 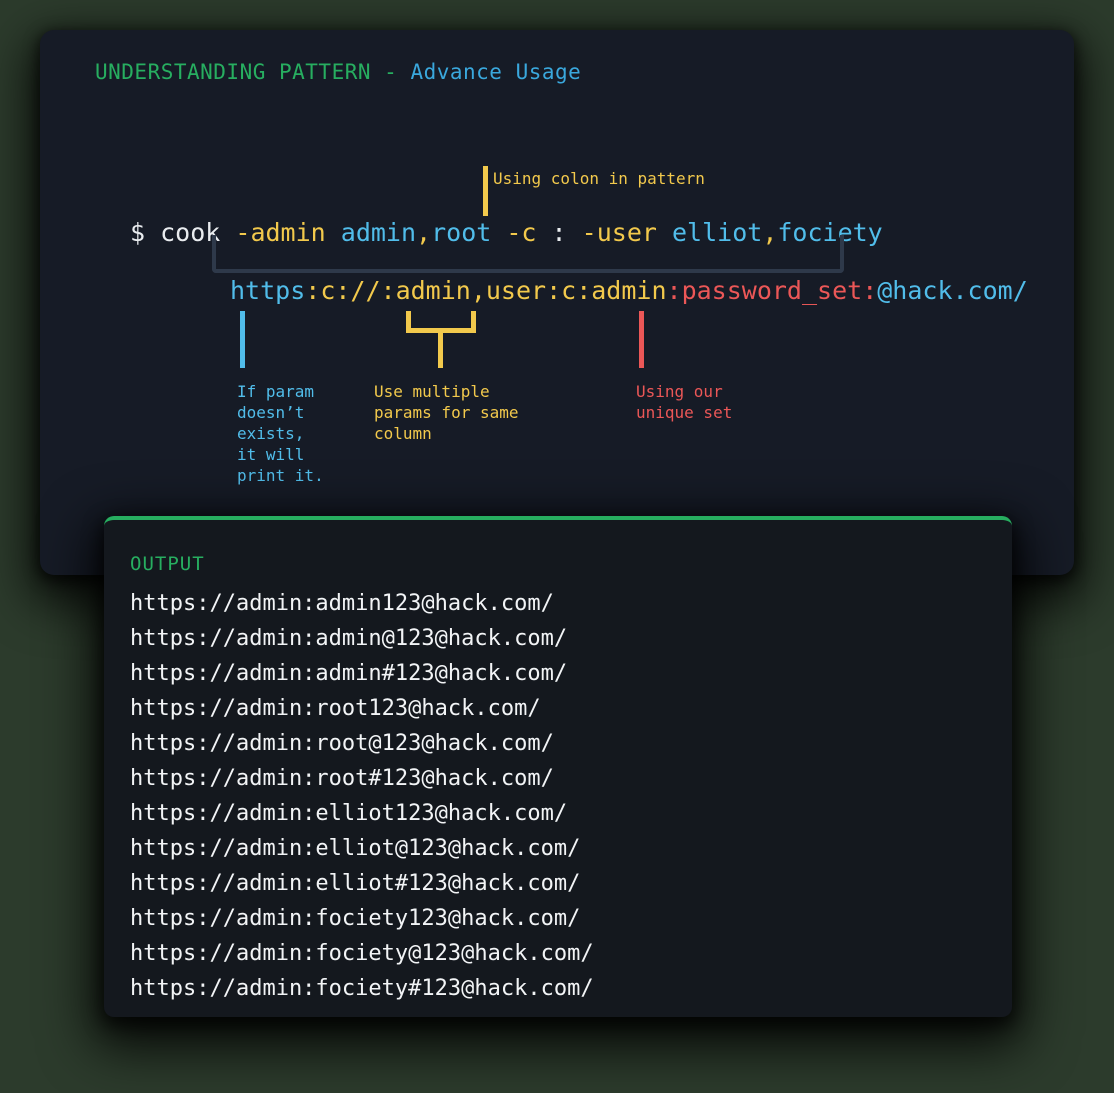 I want to click on colon-callout-label: Using colon in pattern, so click(x=599, y=178).